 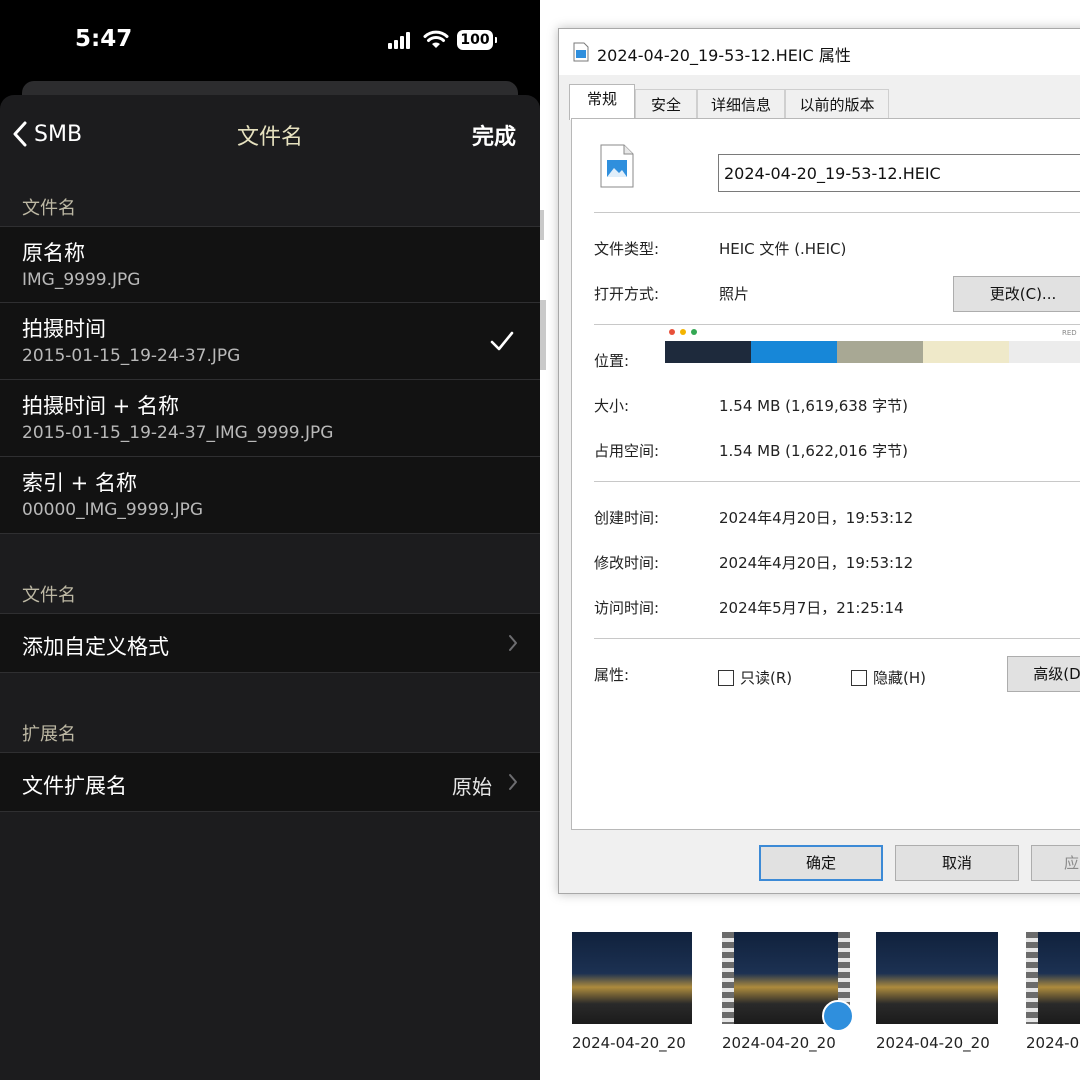 I want to click on cancel-button: 取消, so click(x=957, y=863).